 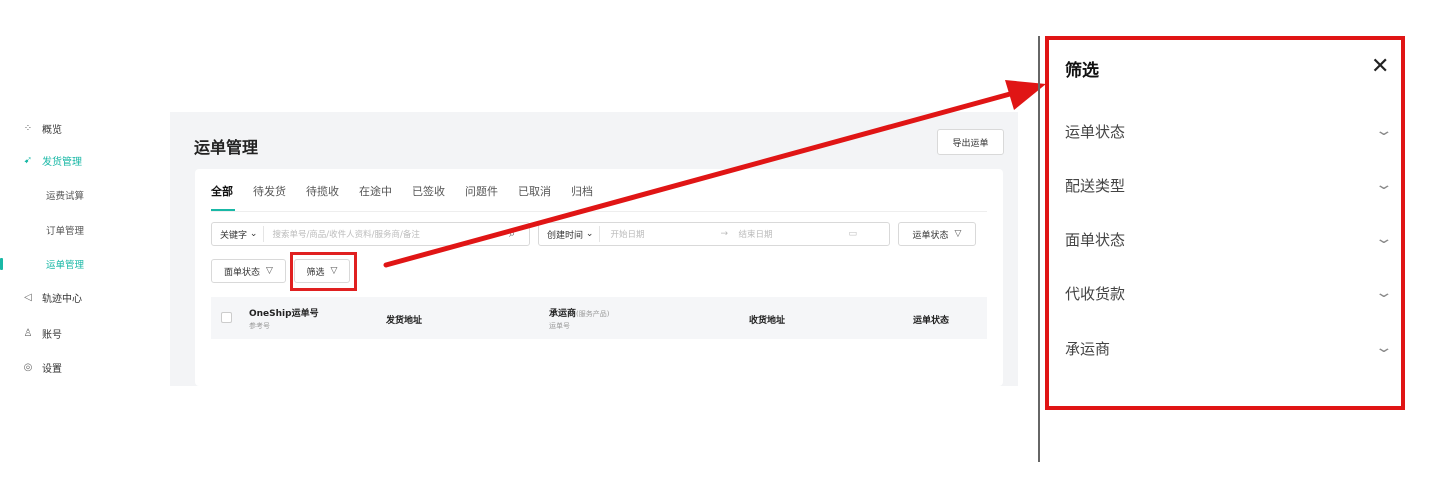 I want to click on settings-icon: ◎, so click(x=28, y=367).